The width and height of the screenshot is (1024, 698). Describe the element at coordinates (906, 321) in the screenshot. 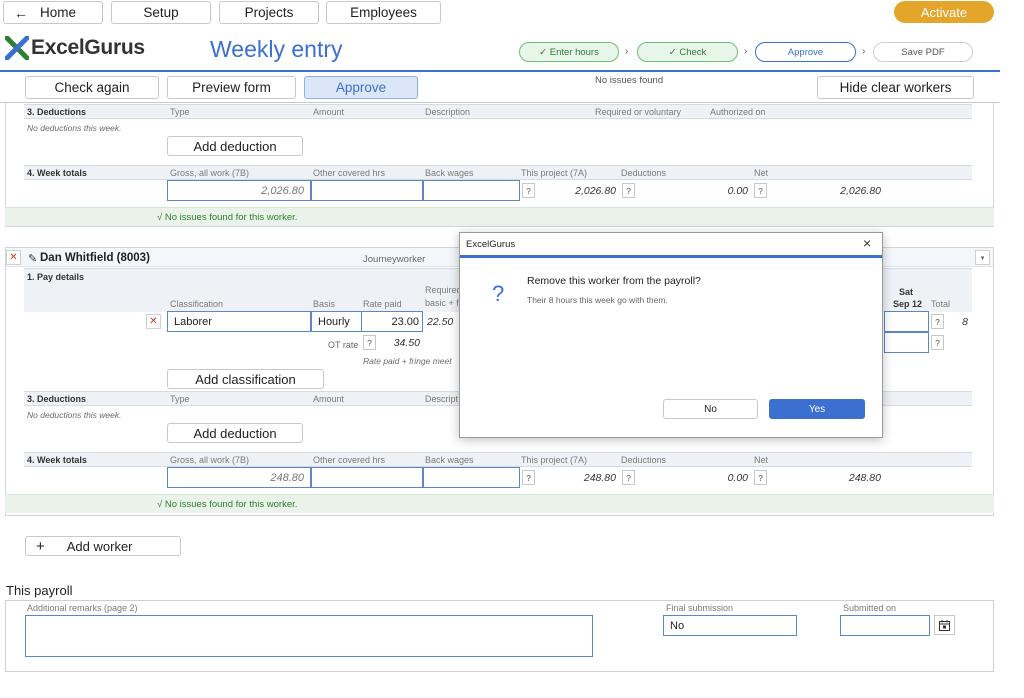

I see `sat-hours-field` at that location.